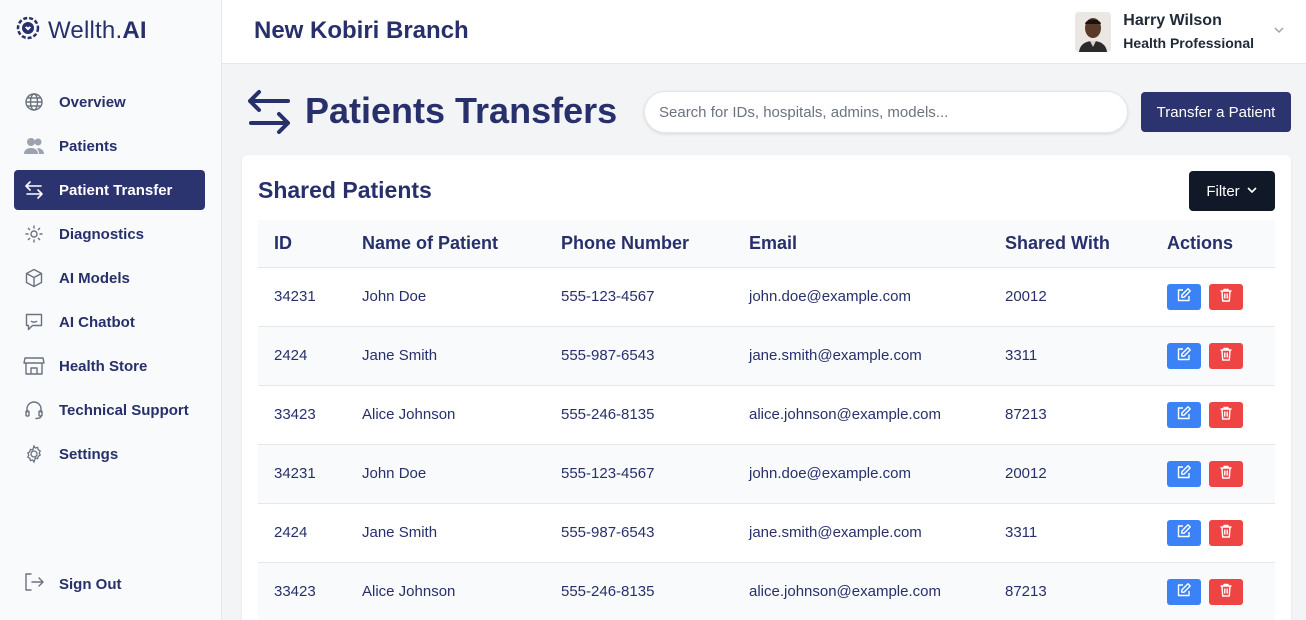  What do you see at coordinates (34, 322) in the screenshot?
I see `chat-icon` at bounding box center [34, 322].